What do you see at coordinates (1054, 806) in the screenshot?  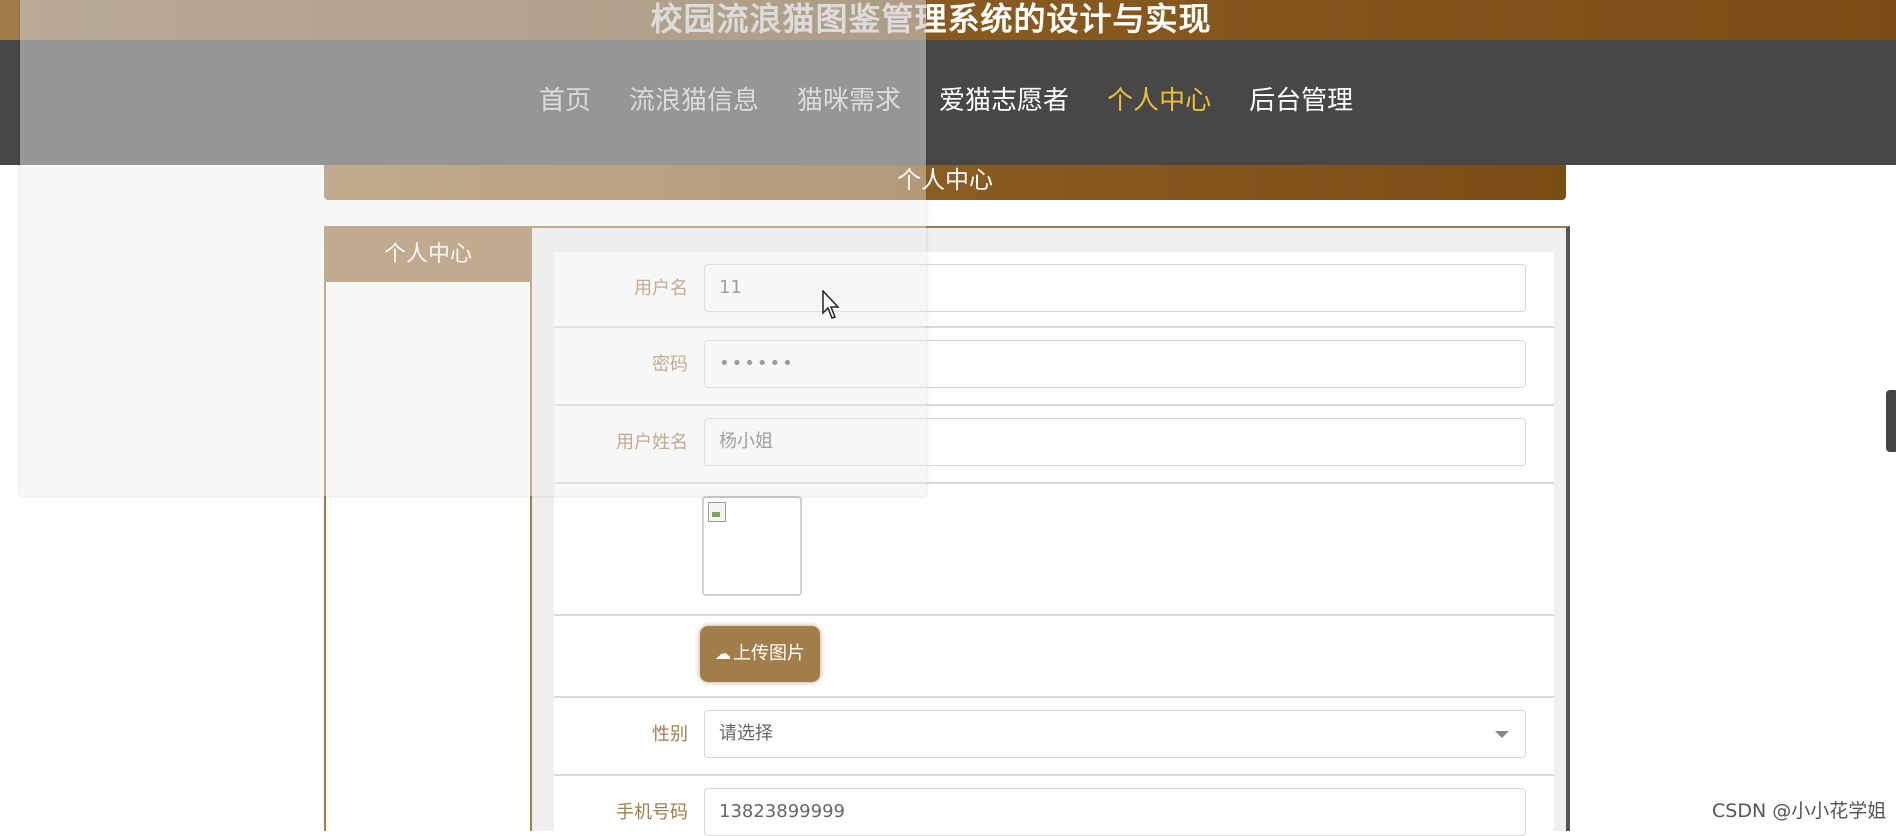 I see `form-row-phone: 手机号码 13823899999` at bounding box center [1054, 806].